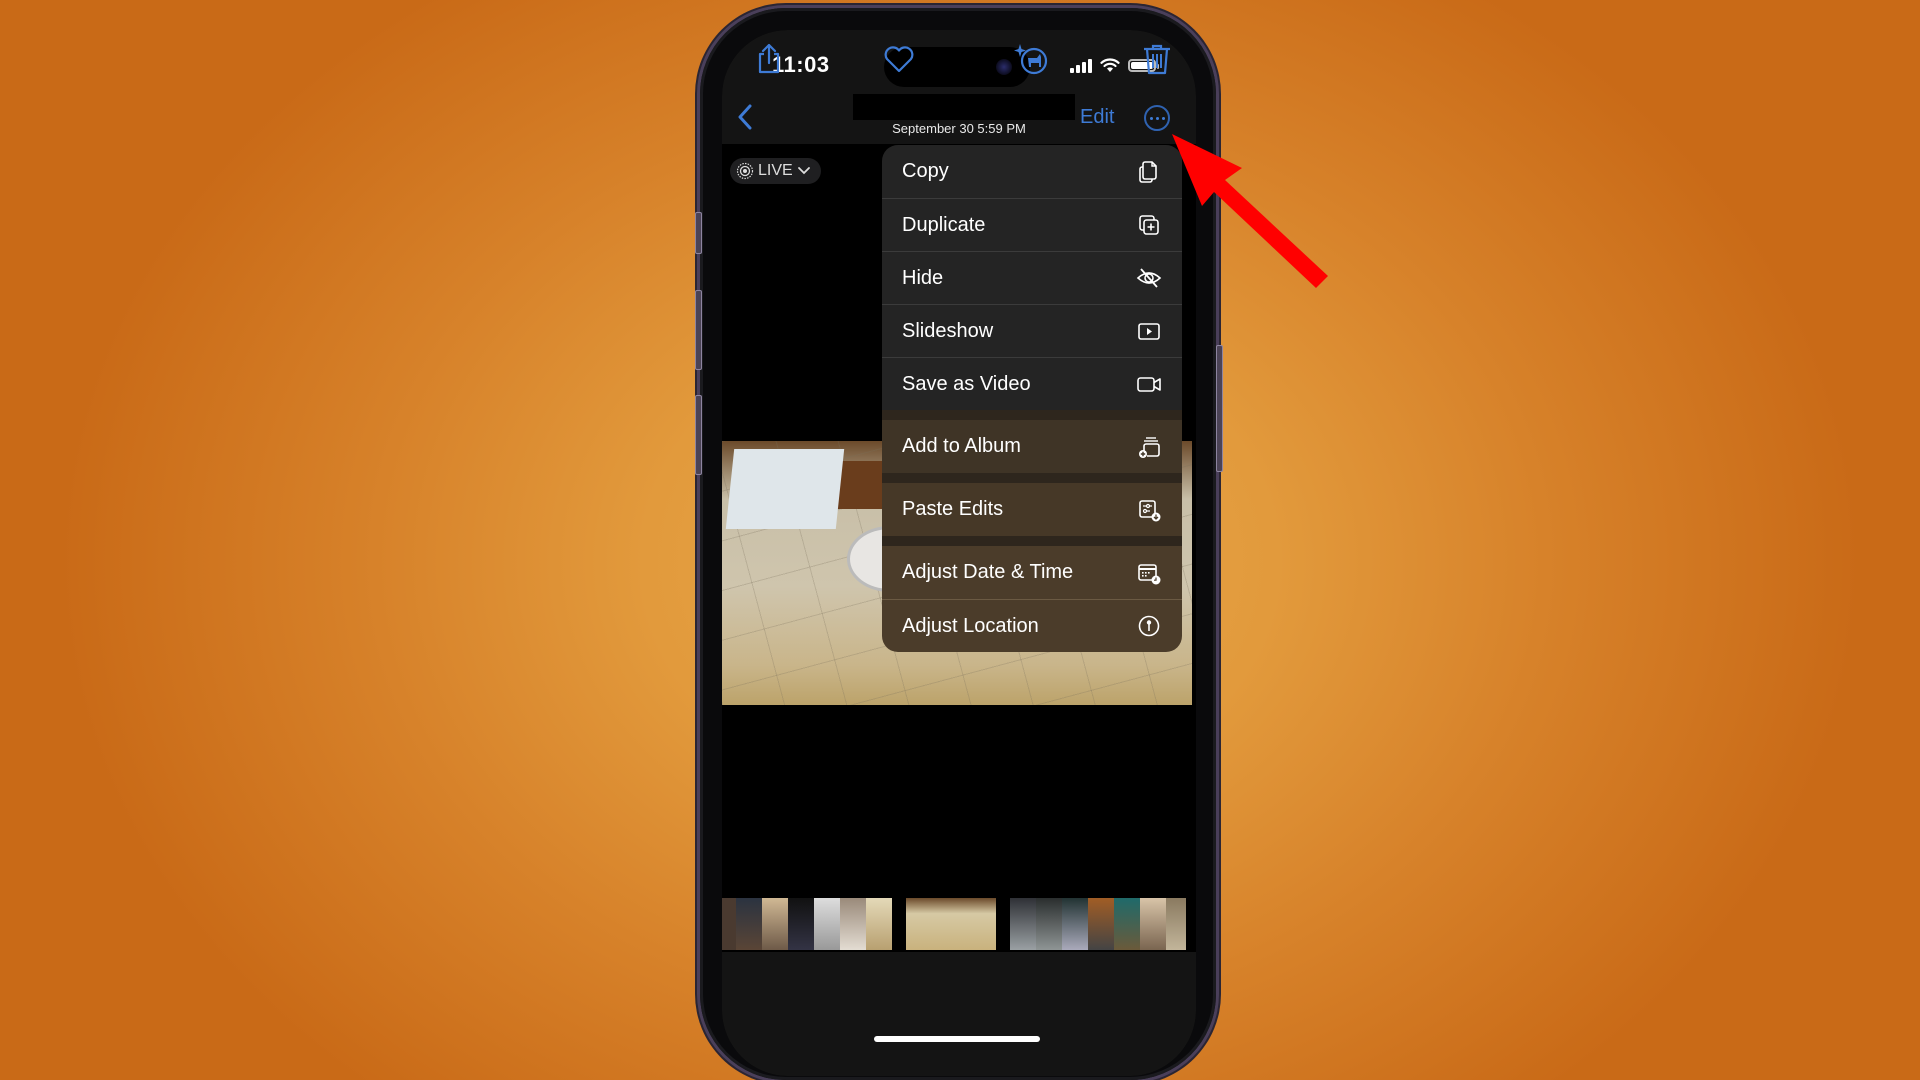 This screenshot has width=1920, height=1080. Describe the element at coordinates (957, 1039) in the screenshot. I see `home-indicator` at that location.